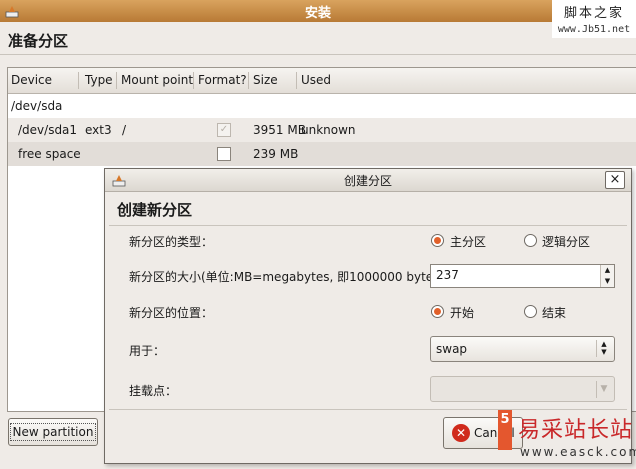  Describe the element at coordinates (461, 433) in the screenshot. I see `cancel-icon: ✕` at that location.